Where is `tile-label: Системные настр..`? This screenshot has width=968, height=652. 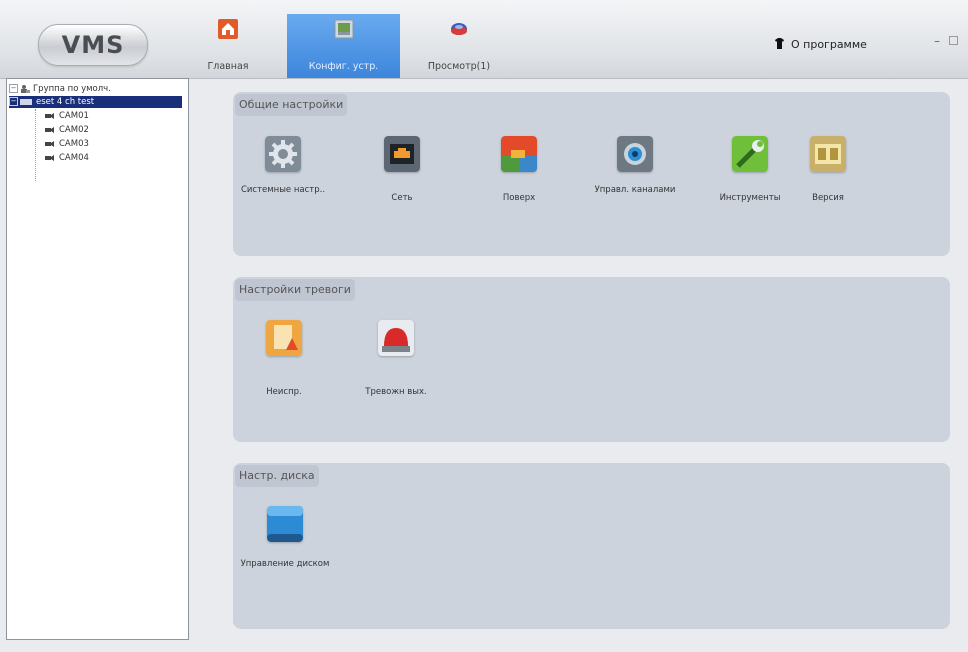
tile-label: Системные настр.. is located at coordinates (283, 190).